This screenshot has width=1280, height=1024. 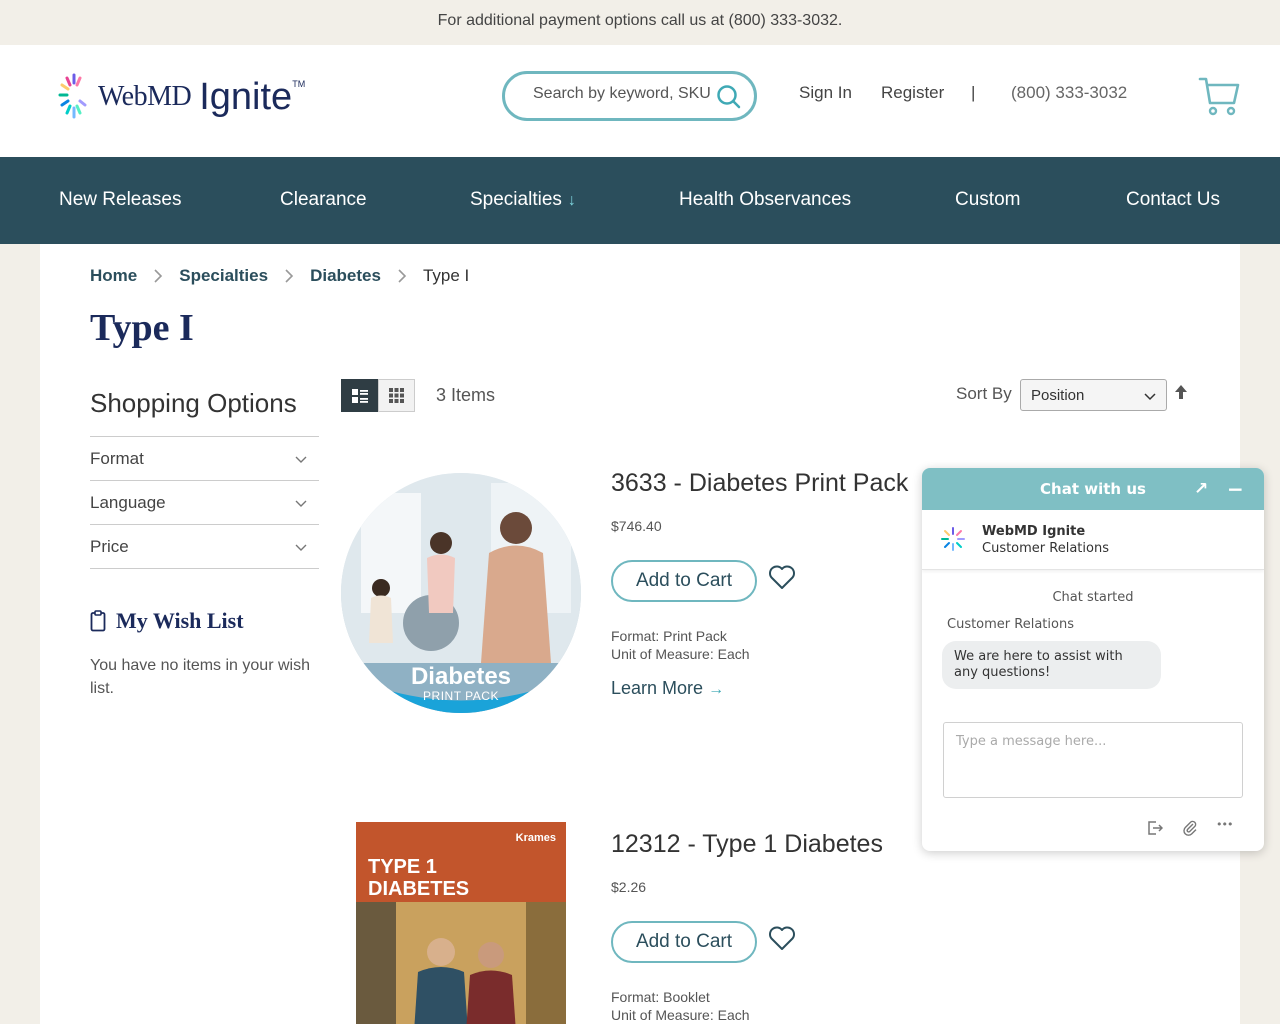 I want to click on learn-more-link: Learn More →, so click(x=667, y=688).